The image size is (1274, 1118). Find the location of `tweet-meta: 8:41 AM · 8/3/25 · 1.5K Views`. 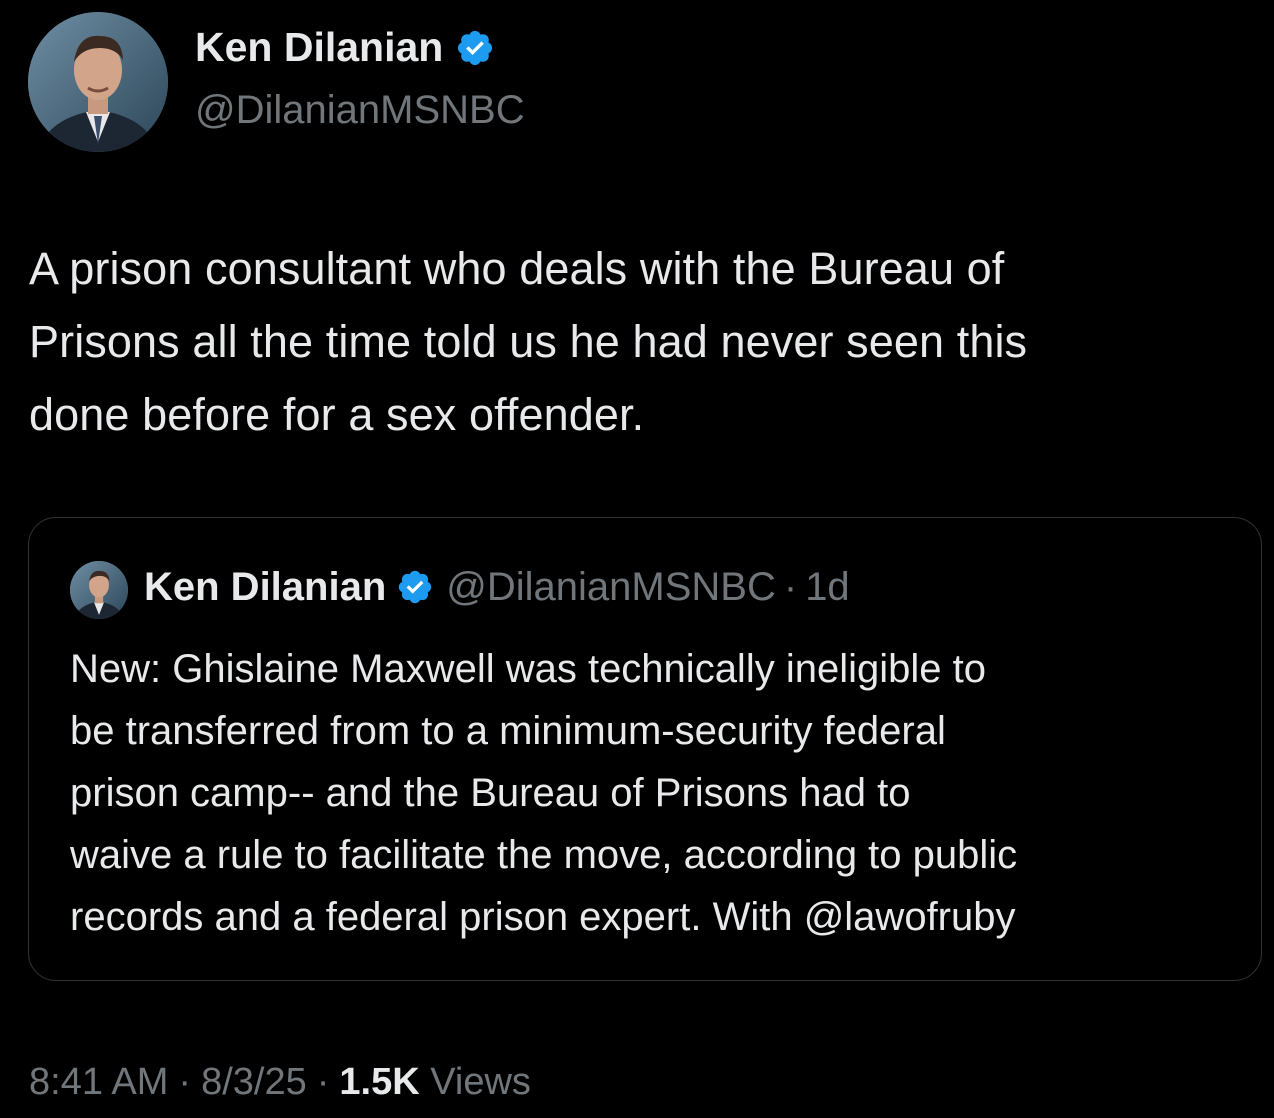

tweet-meta: 8:41 AM · 8/3/25 · 1.5K Views is located at coordinates (280, 1082).